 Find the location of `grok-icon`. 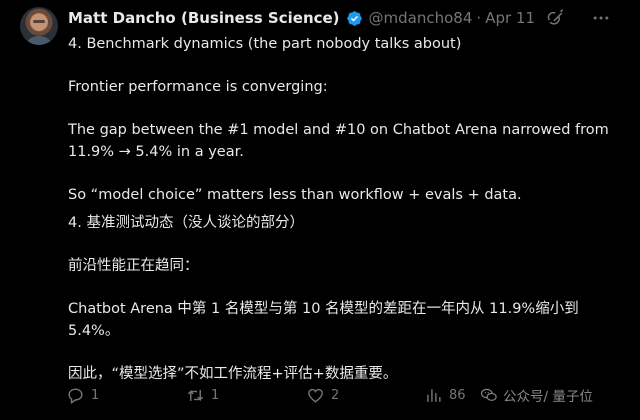

grok-icon is located at coordinates (556, 18).